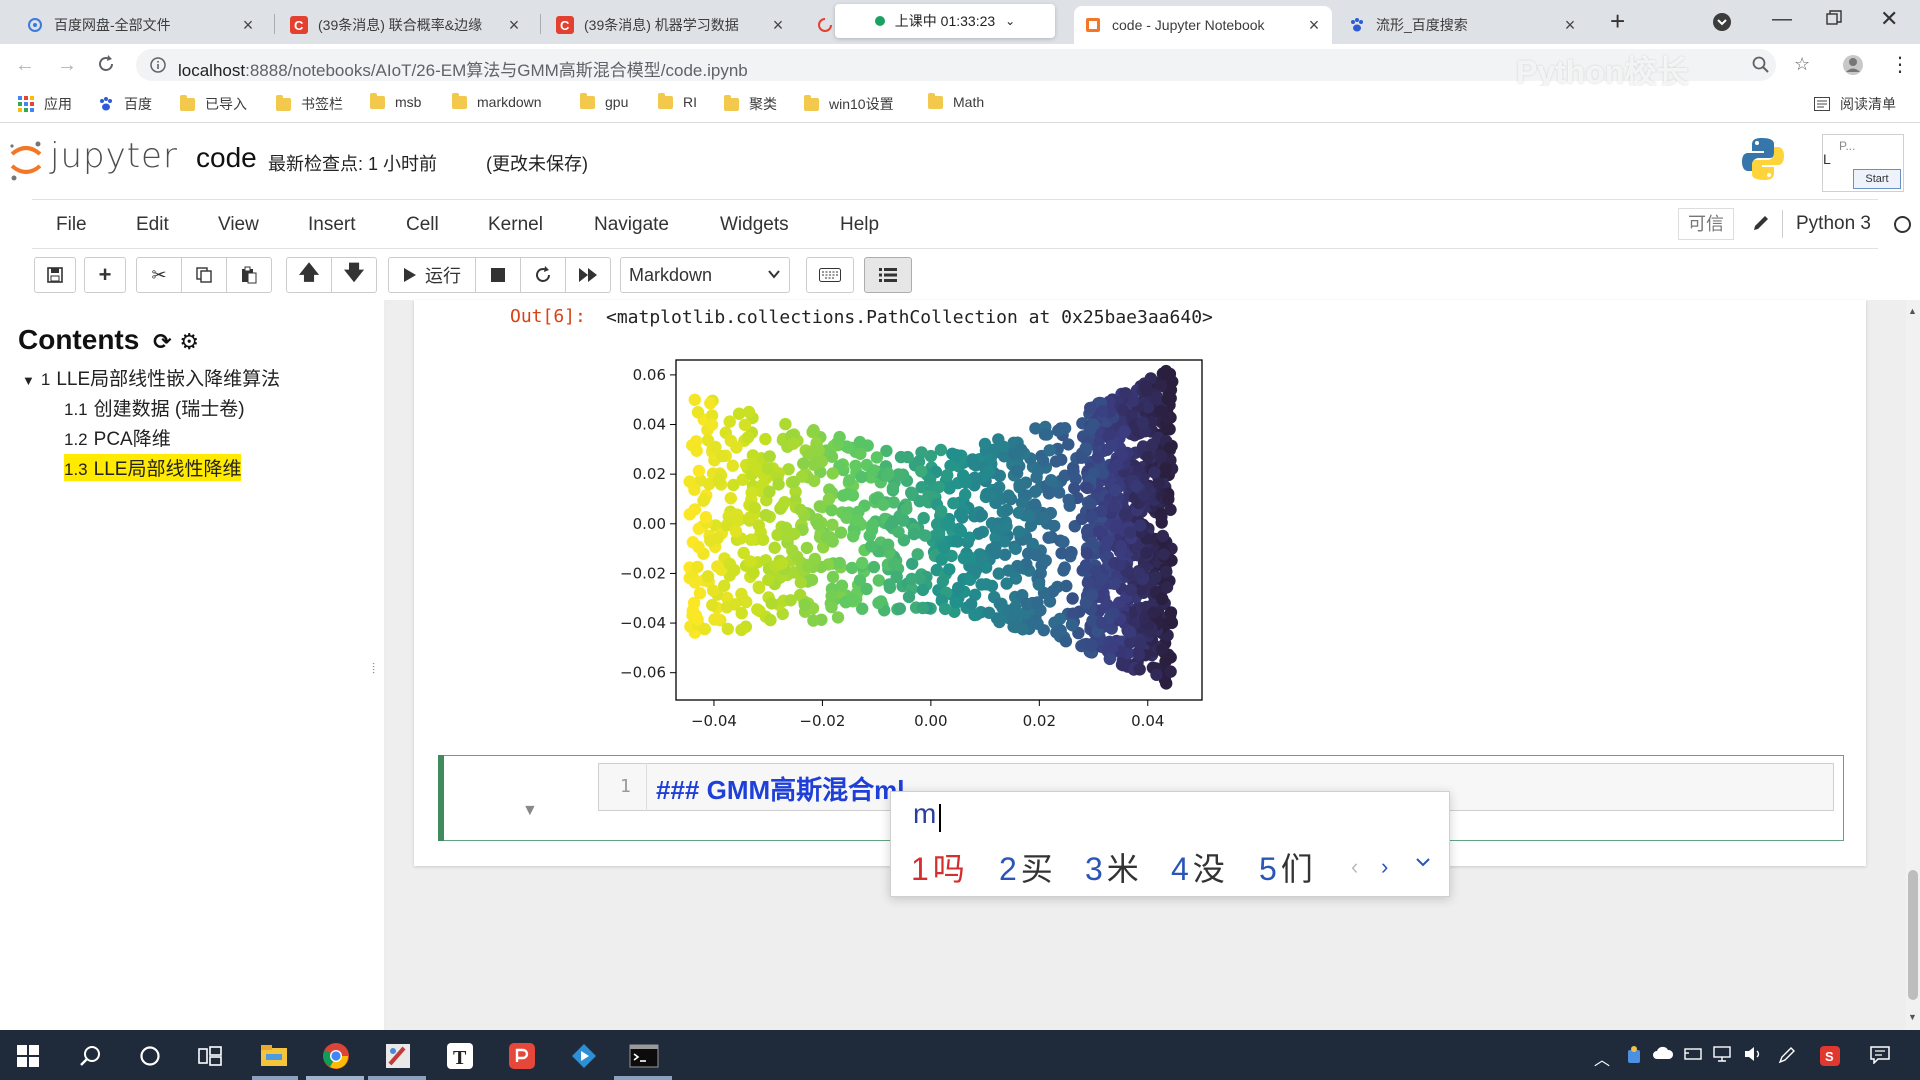  I want to click on info-icon, so click(158, 65).